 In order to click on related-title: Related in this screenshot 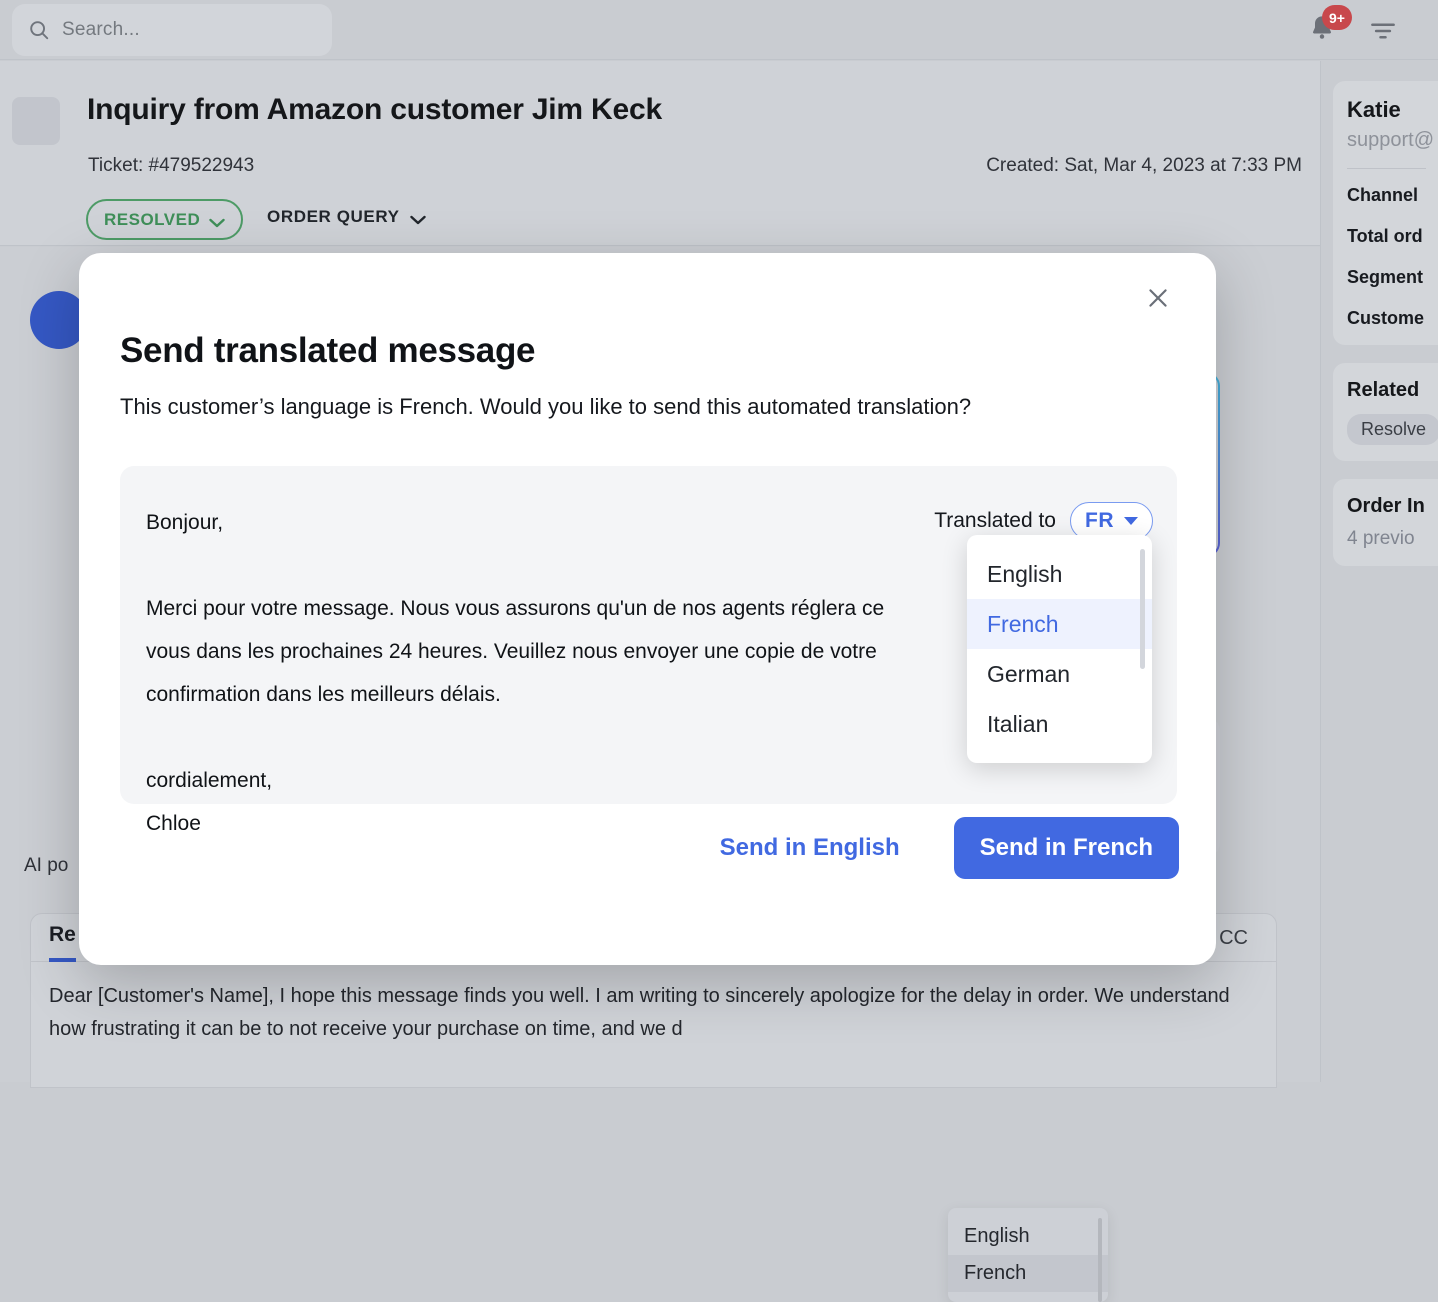, I will do `click(1392, 390)`.